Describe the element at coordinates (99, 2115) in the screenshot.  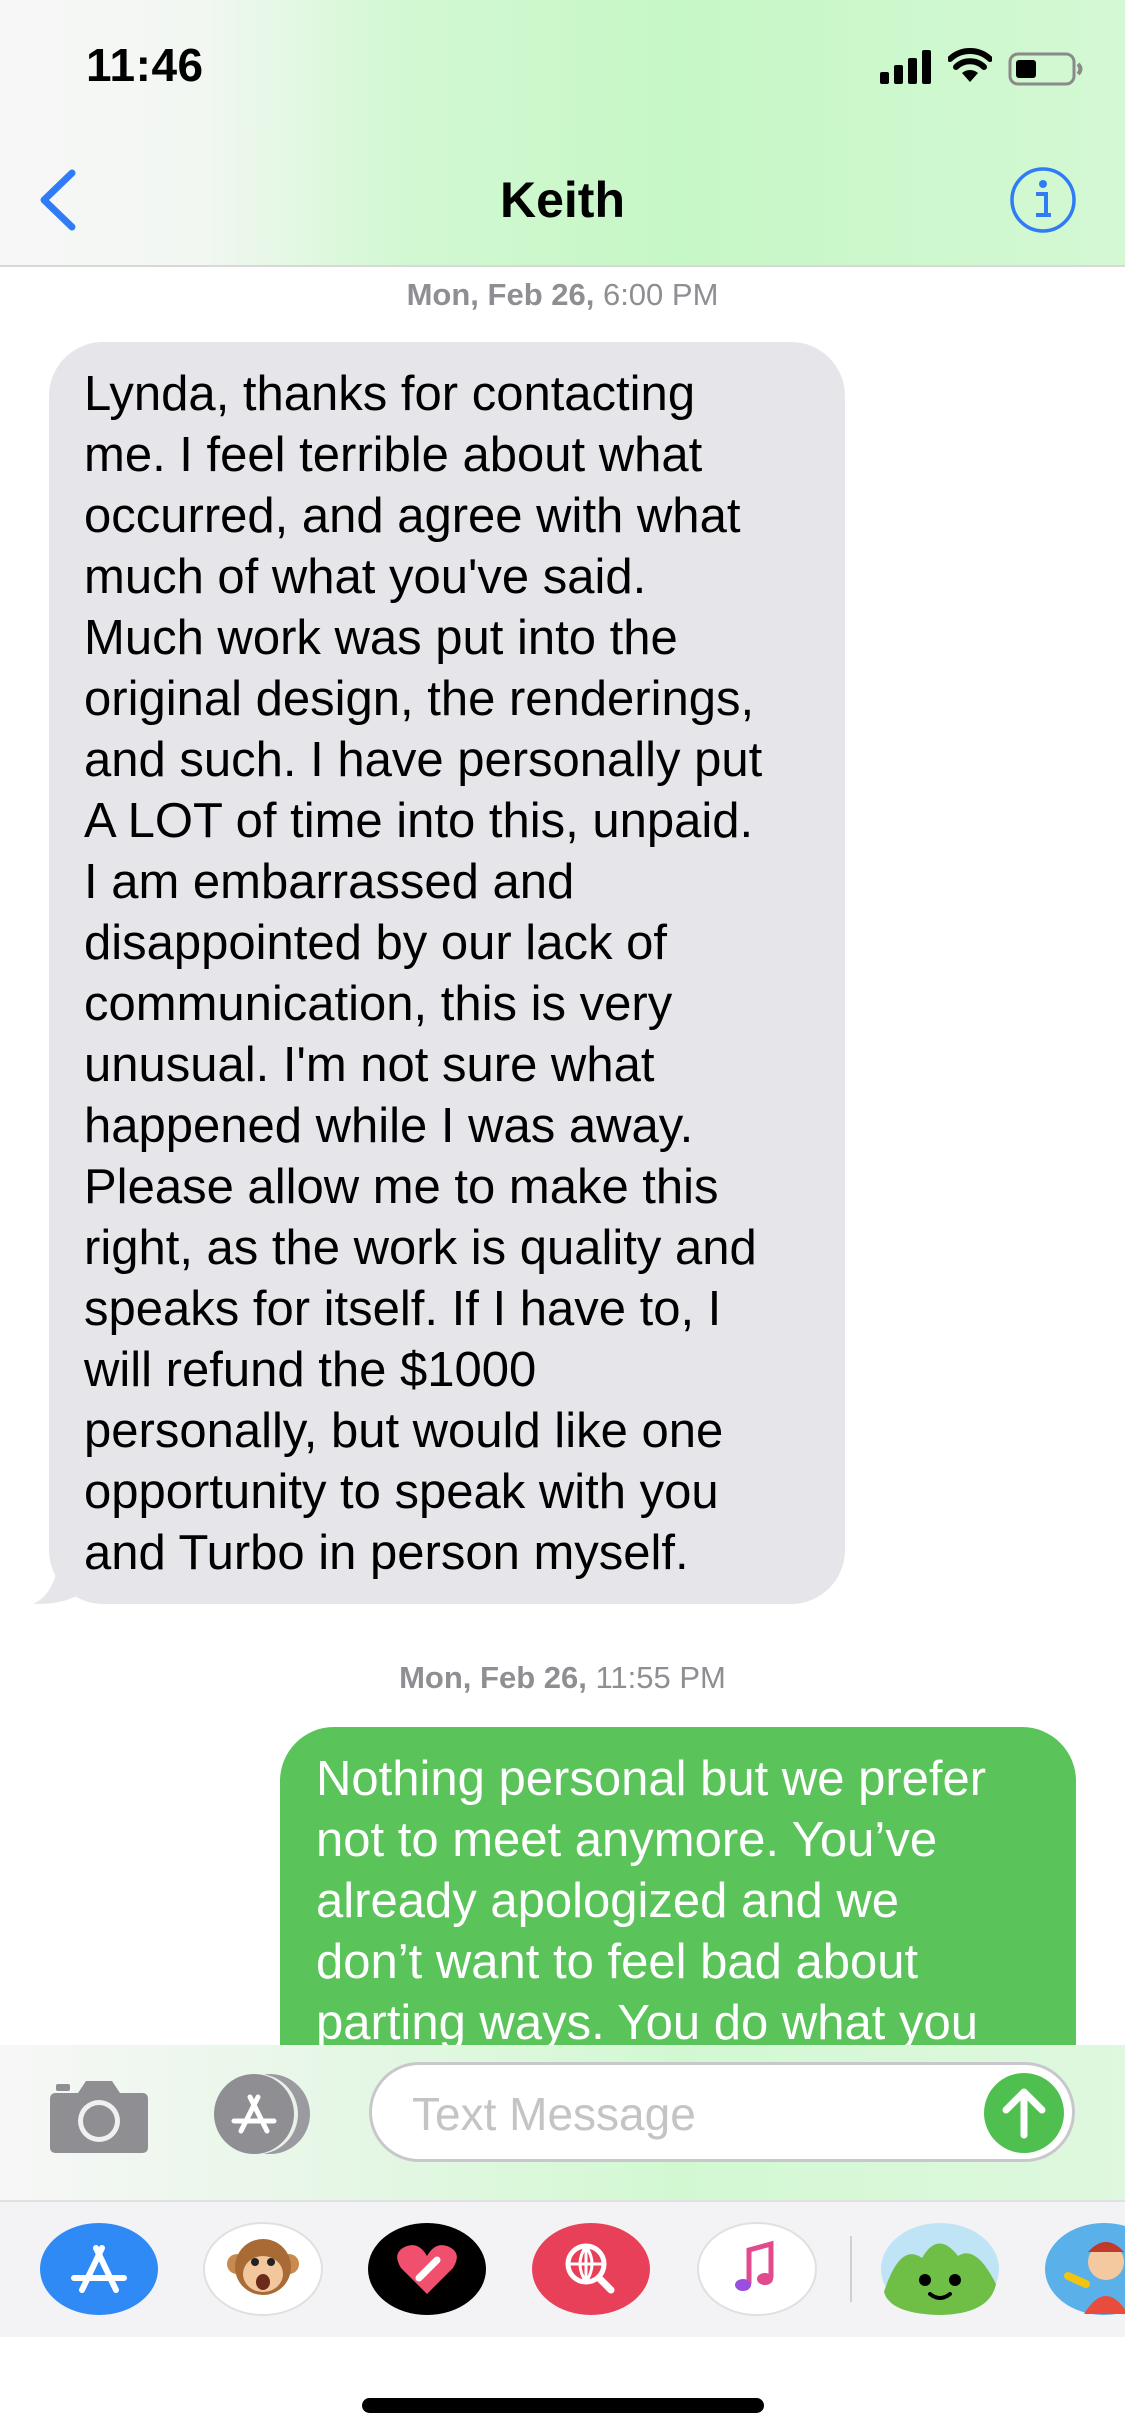
I see `camera-icon` at that location.